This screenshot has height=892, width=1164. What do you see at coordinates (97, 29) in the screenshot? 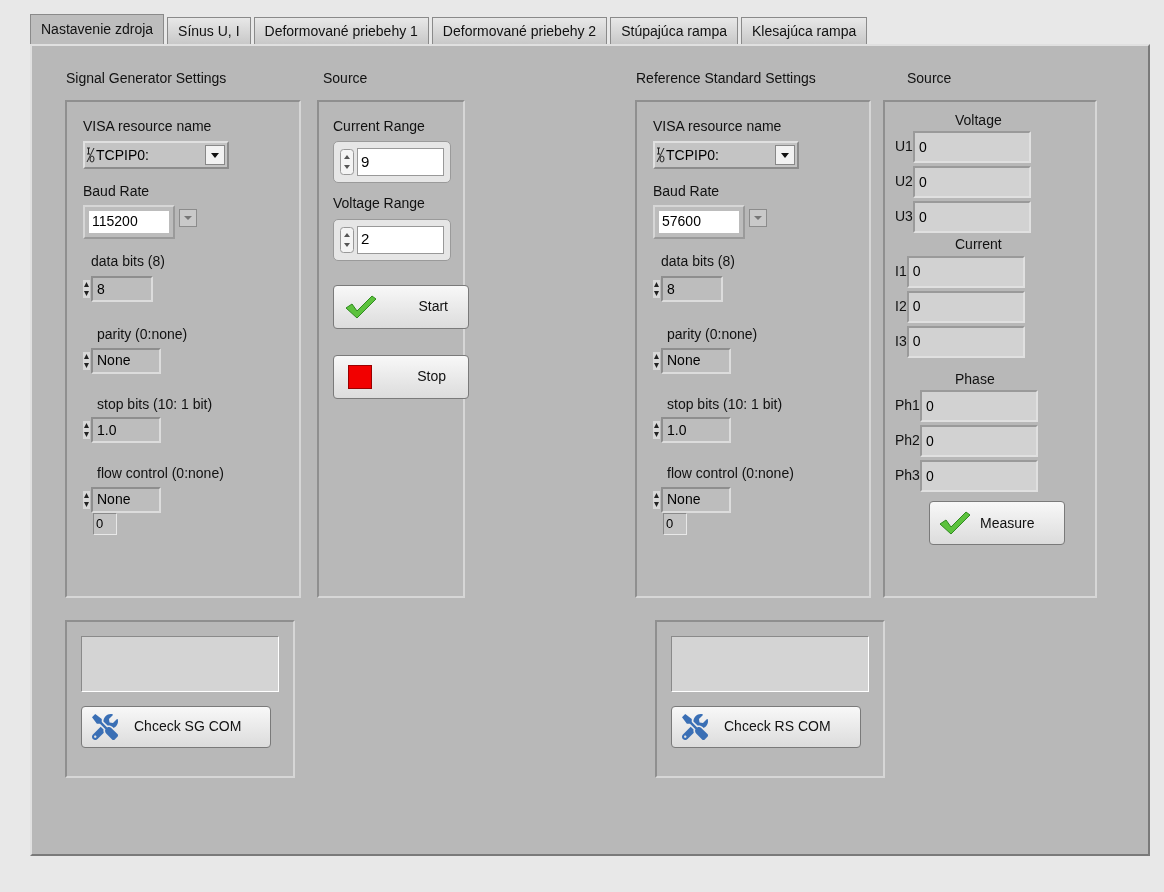
I see `tab: Nastavenie zdroja` at bounding box center [97, 29].